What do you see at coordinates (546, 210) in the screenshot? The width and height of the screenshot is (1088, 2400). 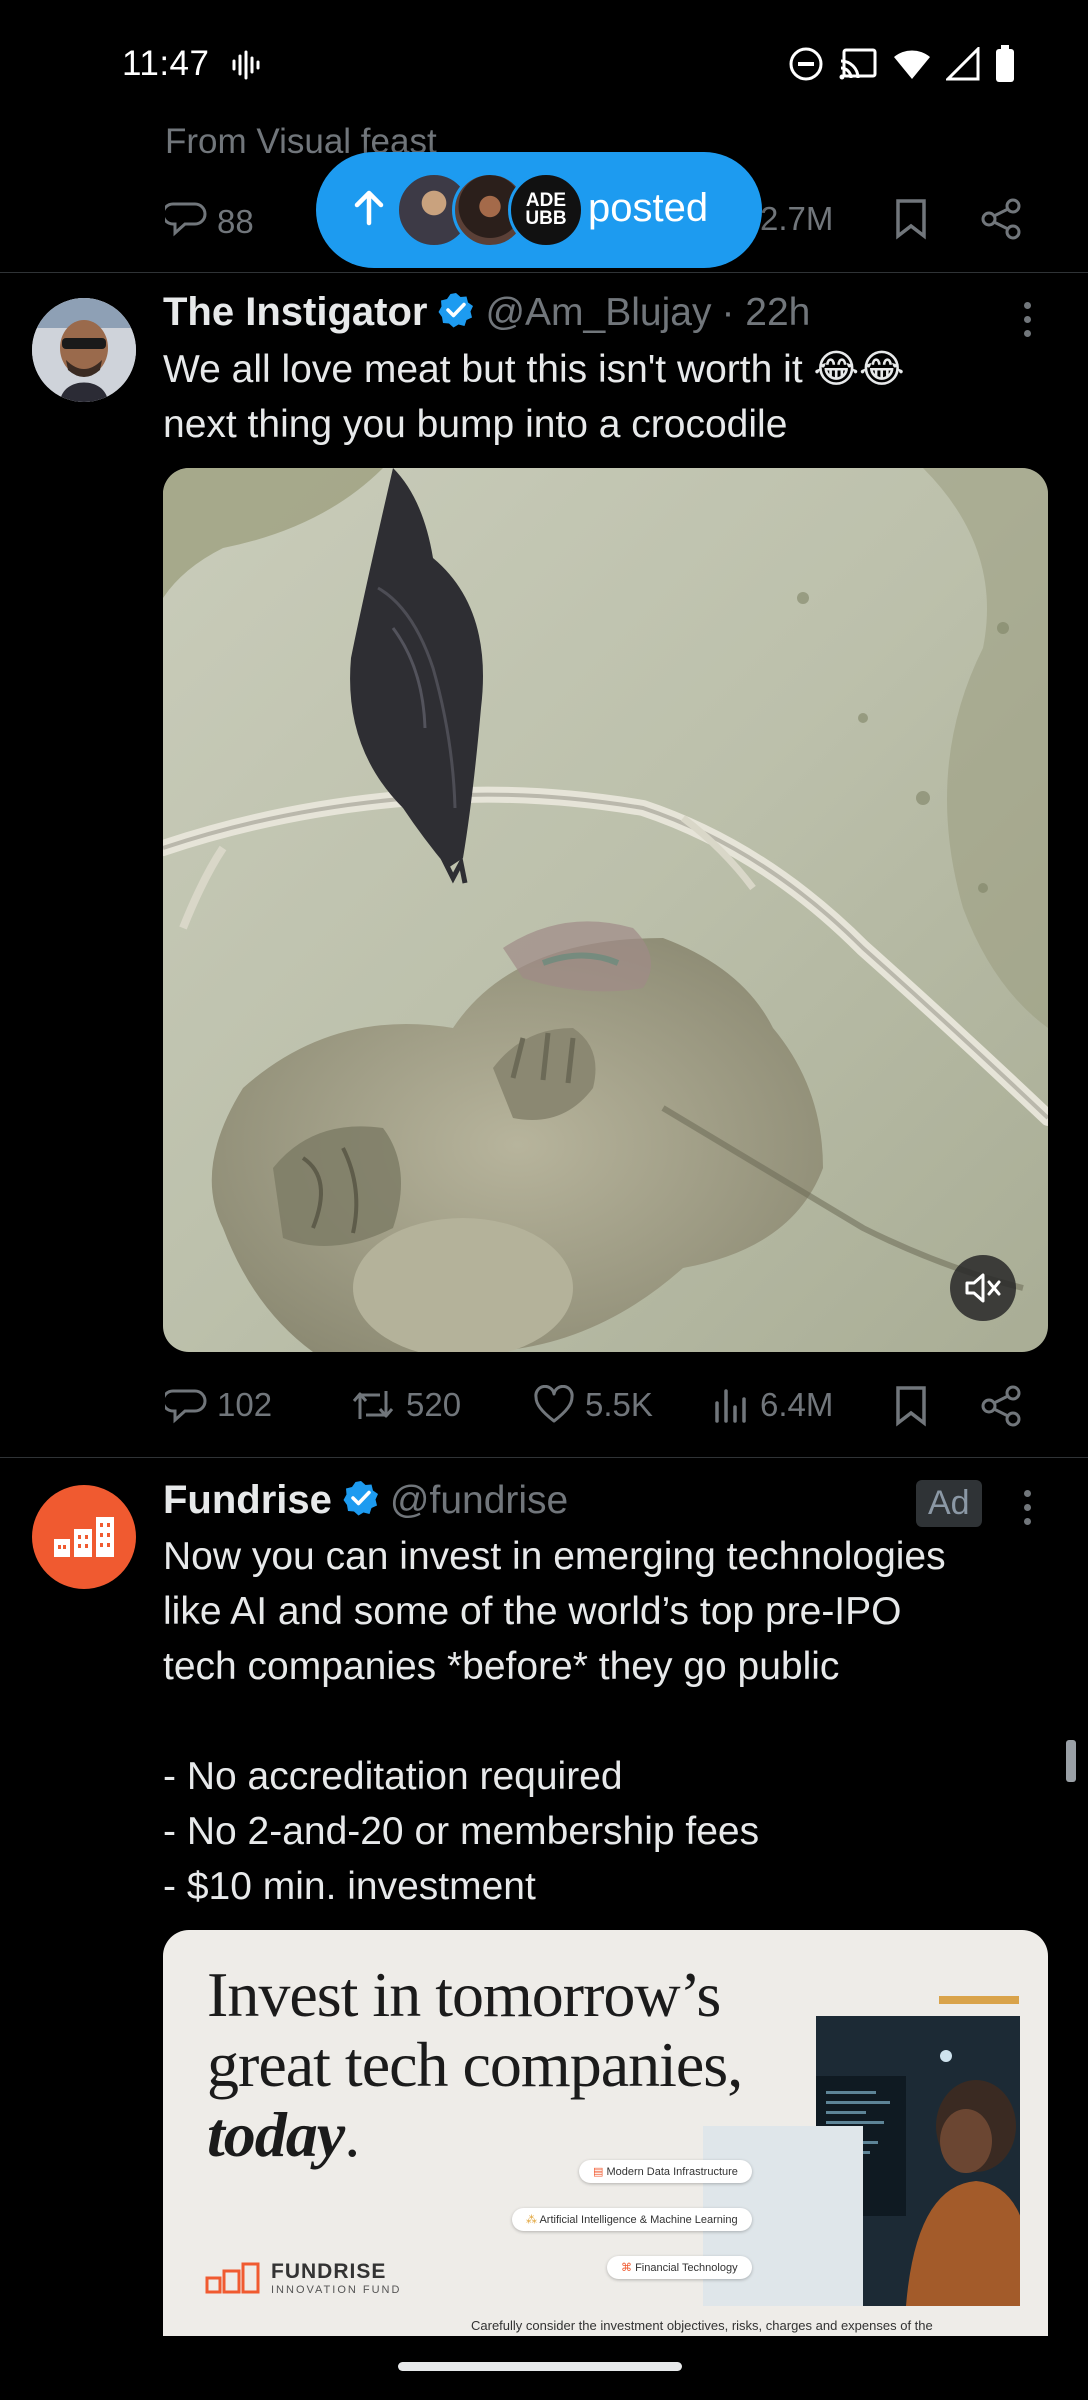 I see `posted-avatar-3: ADE UBB` at bounding box center [546, 210].